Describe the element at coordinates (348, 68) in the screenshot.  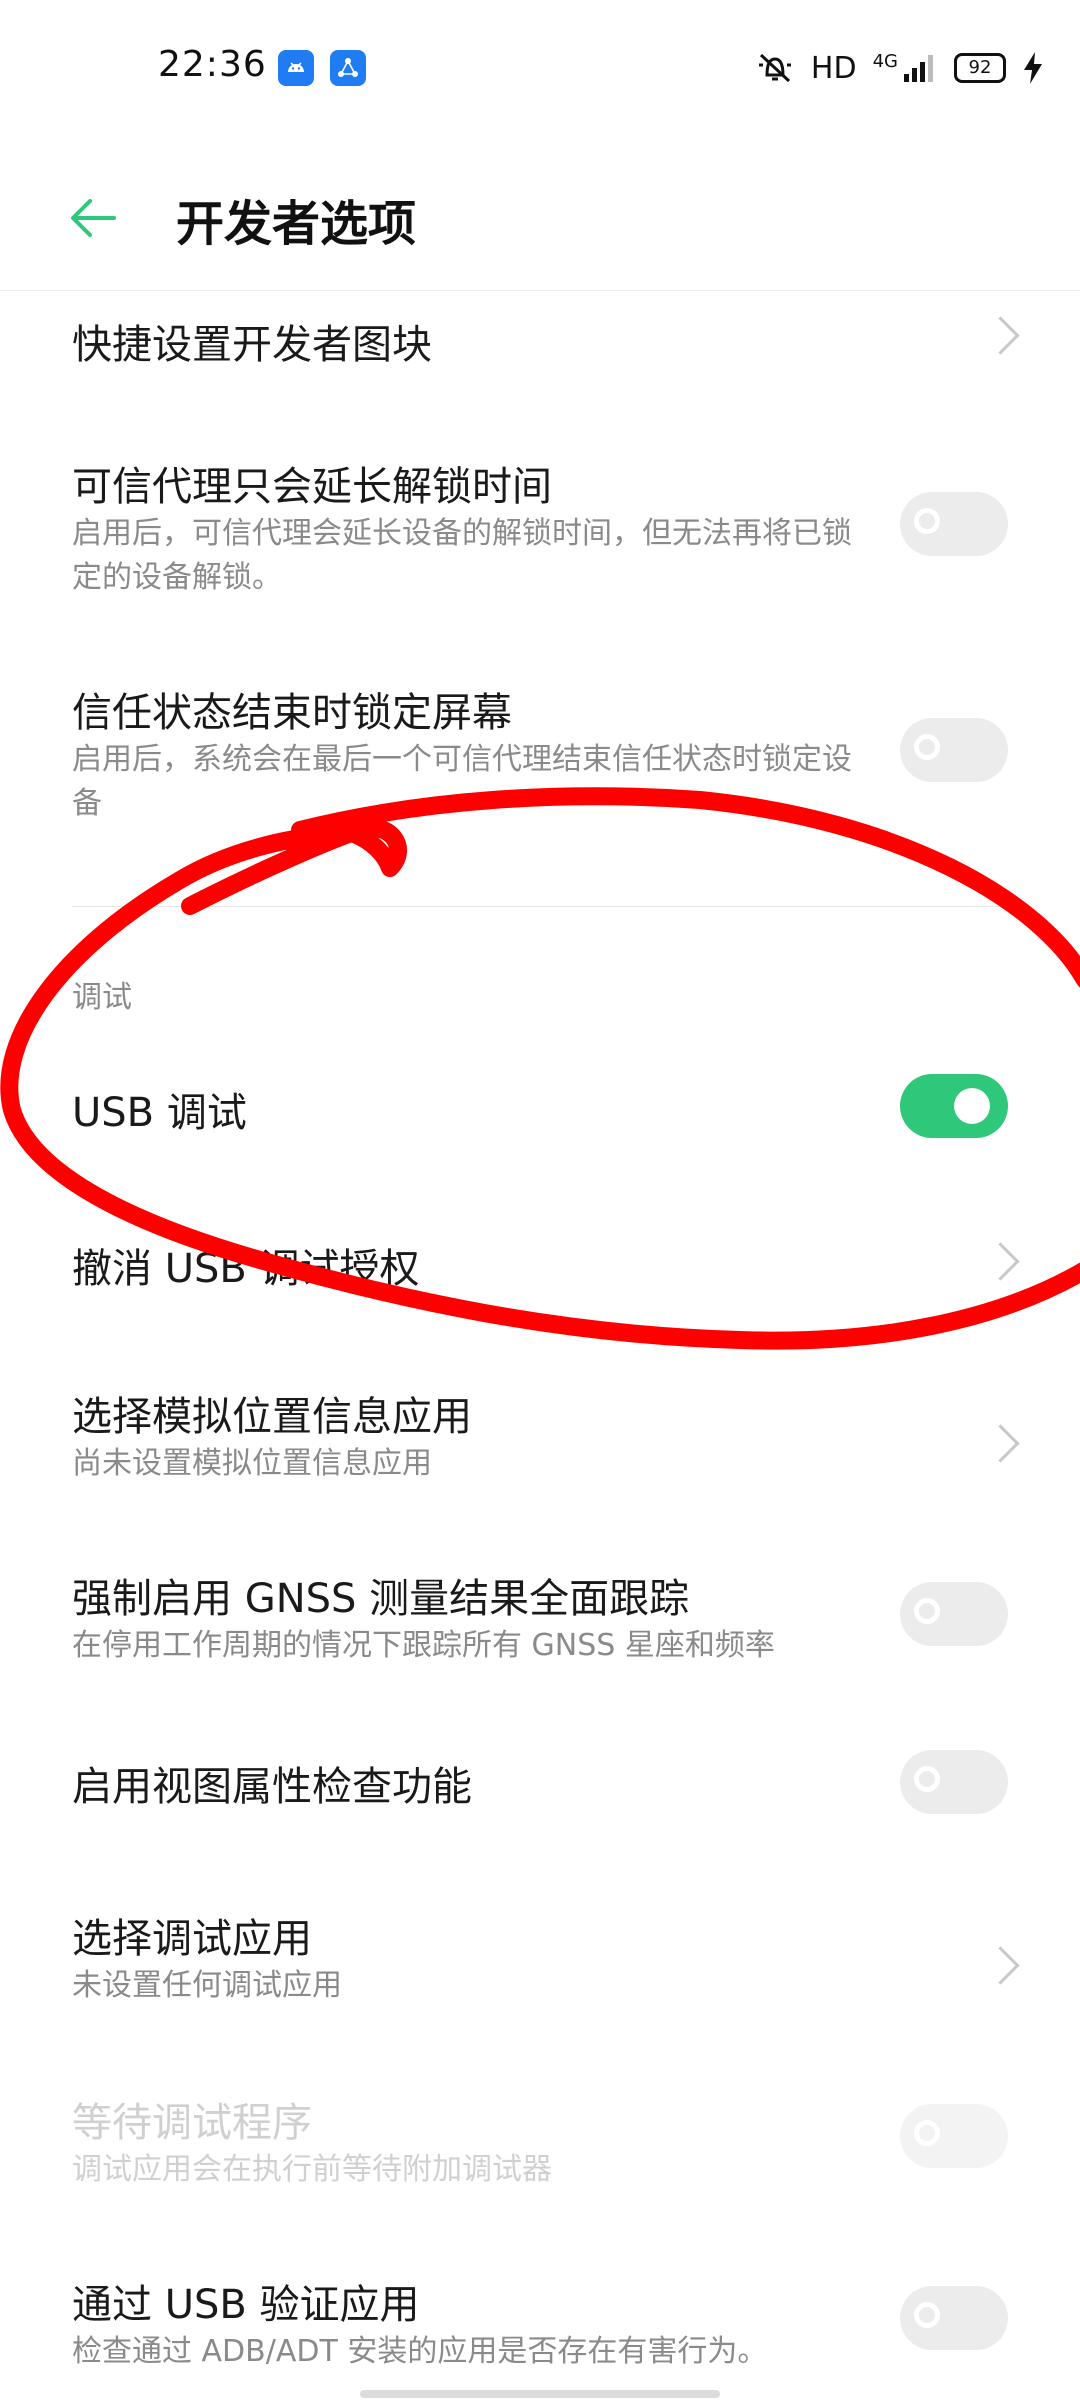
I see `share-app-icon` at that location.